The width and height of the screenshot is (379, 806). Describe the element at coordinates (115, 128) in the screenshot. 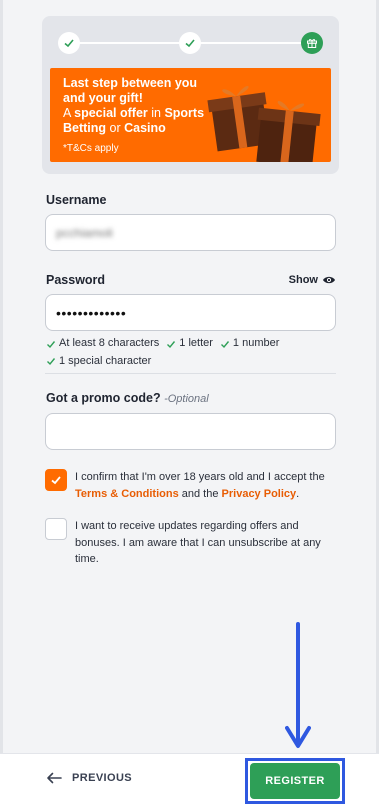

I see `banner-text: or` at that location.